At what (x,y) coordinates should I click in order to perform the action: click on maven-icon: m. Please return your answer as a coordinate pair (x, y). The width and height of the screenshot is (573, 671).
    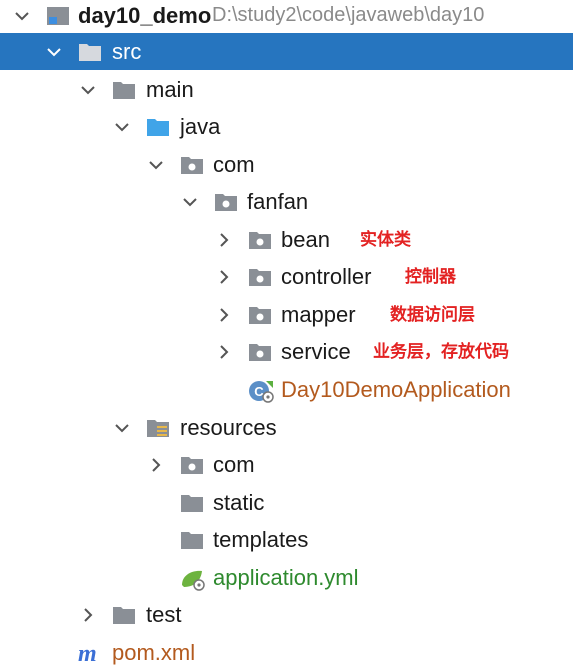
    Looking at the image, I should click on (93, 652).